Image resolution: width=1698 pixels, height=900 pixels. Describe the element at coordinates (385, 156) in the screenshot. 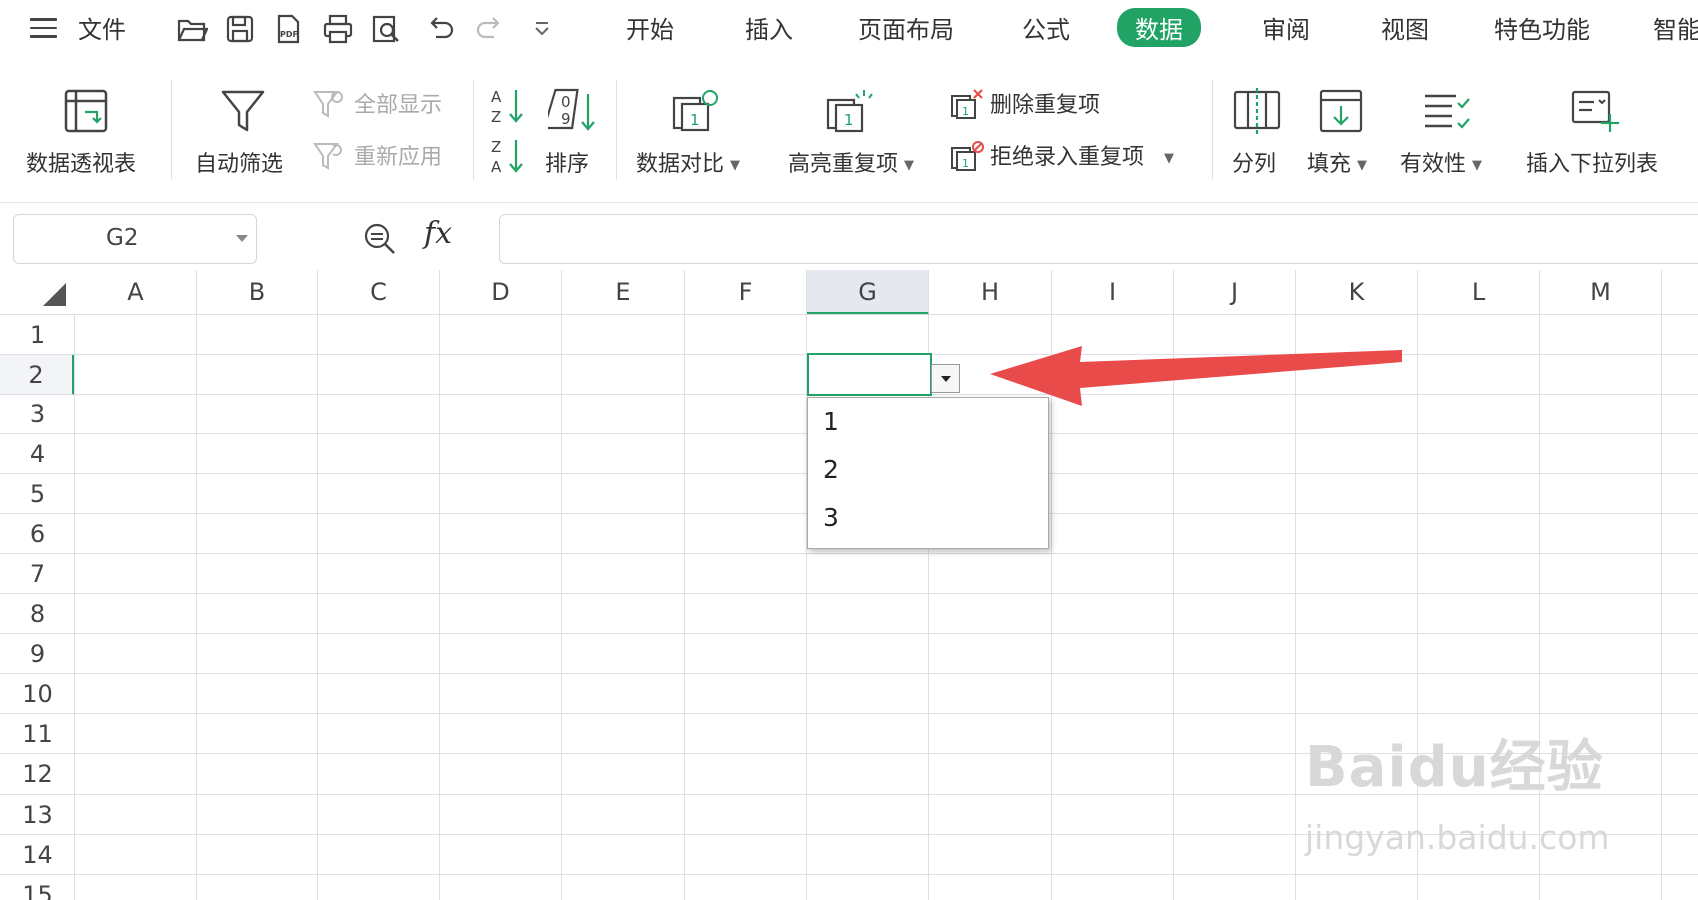

I see `reapply-button: 重新应用` at that location.